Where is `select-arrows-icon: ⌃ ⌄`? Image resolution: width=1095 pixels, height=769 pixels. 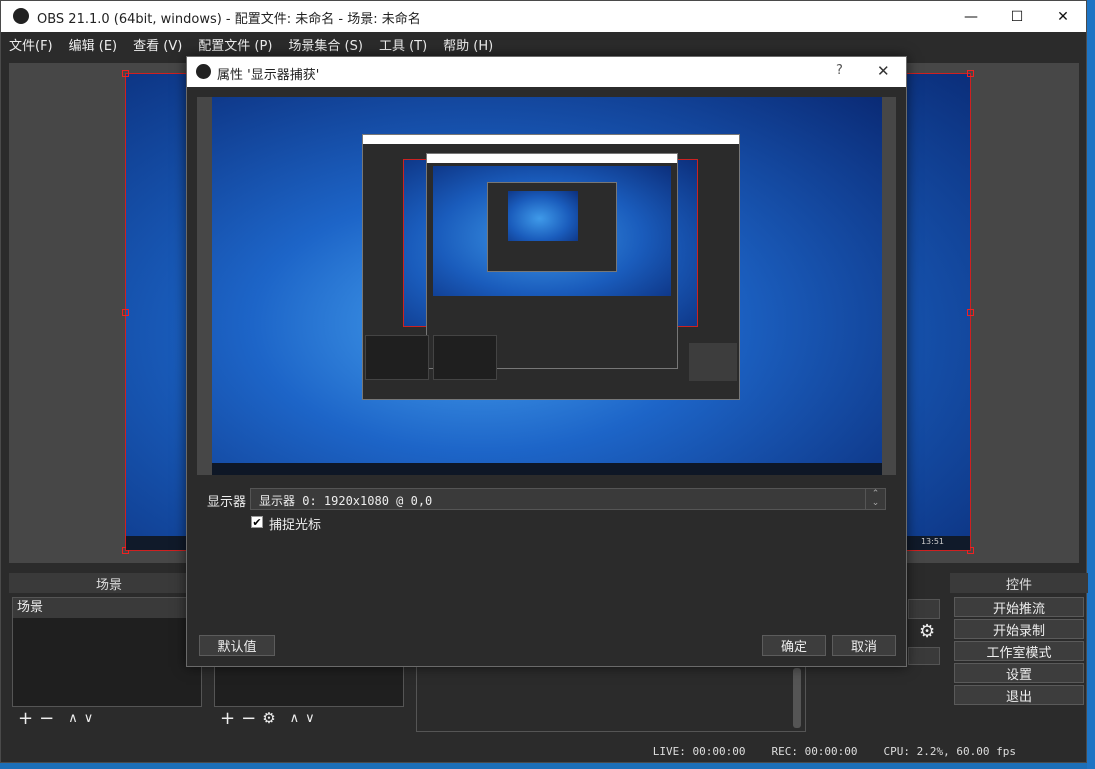 select-arrows-icon: ⌃ ⌄ is located at coordinates (875, 499).